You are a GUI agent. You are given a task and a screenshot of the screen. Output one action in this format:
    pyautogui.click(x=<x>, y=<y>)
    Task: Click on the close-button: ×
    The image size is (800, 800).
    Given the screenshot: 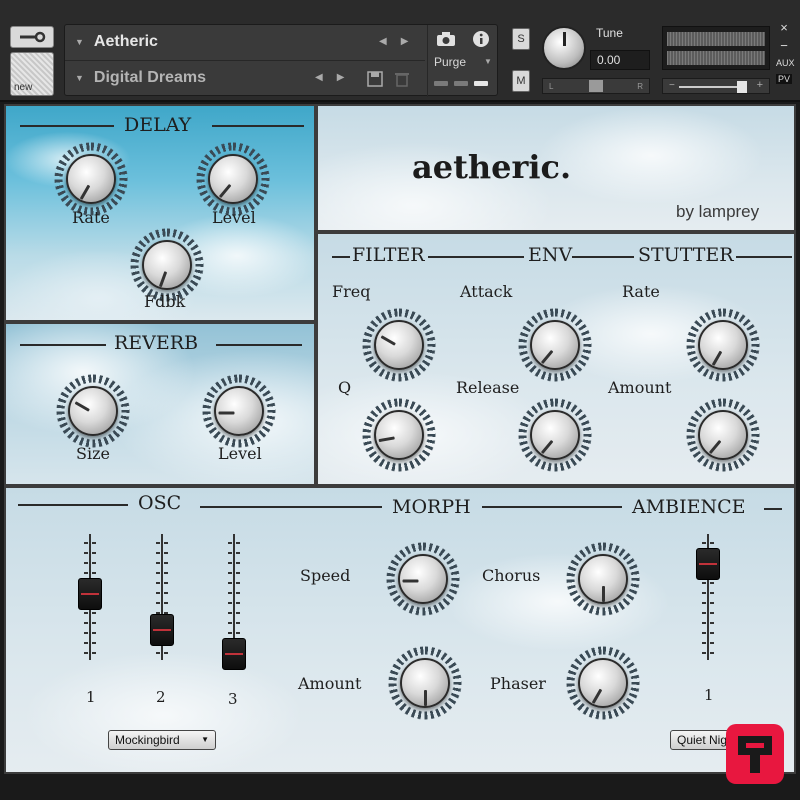 What is the action you would take?
    pyautogui.click(x=784, y=27)
    